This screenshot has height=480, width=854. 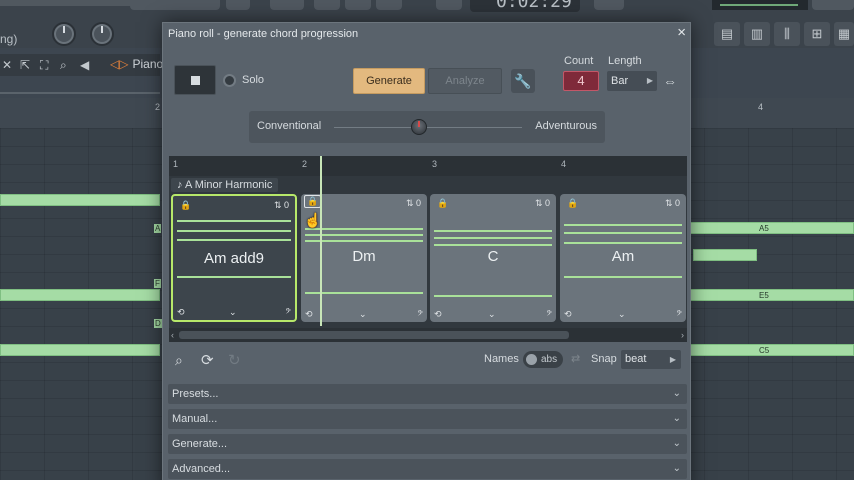 What do you see at coordinates (321, 241) in the screenshot?
I see `playhead` at bounding box center [321, 241].